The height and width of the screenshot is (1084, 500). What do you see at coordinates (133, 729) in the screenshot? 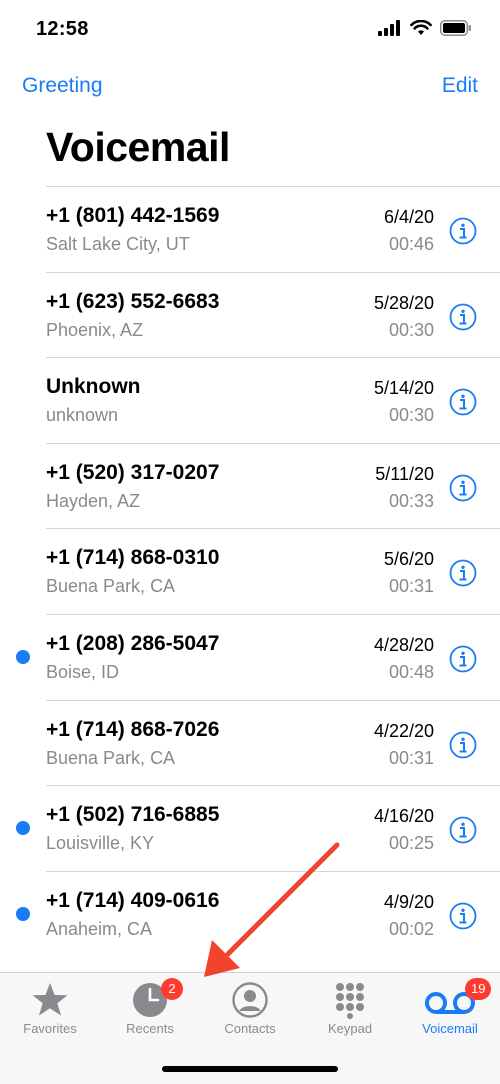
I see `caller-name: +1 (714) 868-7026` at bounding box center [133, 729].